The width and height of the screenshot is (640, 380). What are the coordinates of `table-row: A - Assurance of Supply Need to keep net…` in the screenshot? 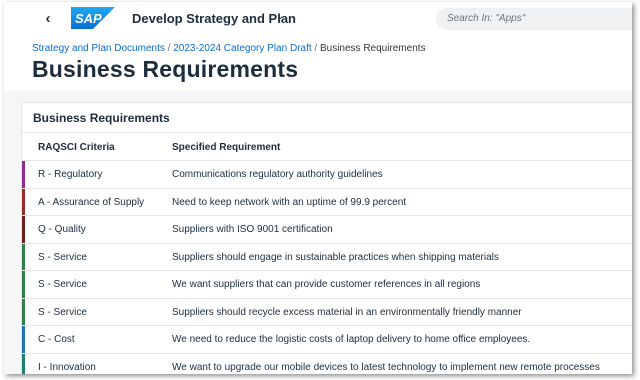 It's located at (327, 201).